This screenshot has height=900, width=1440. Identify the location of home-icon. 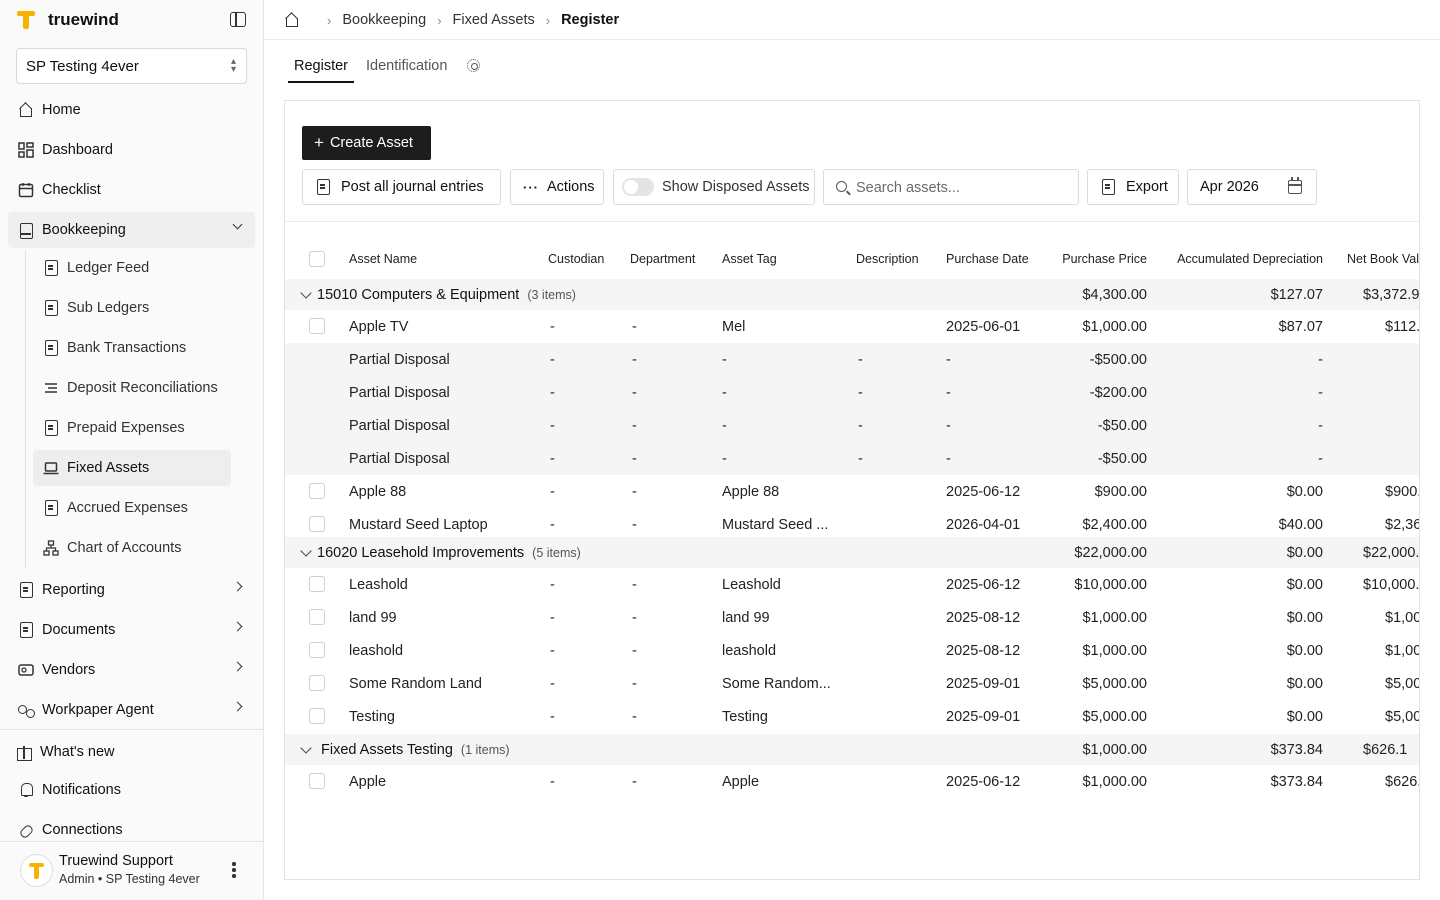
(292, 20).